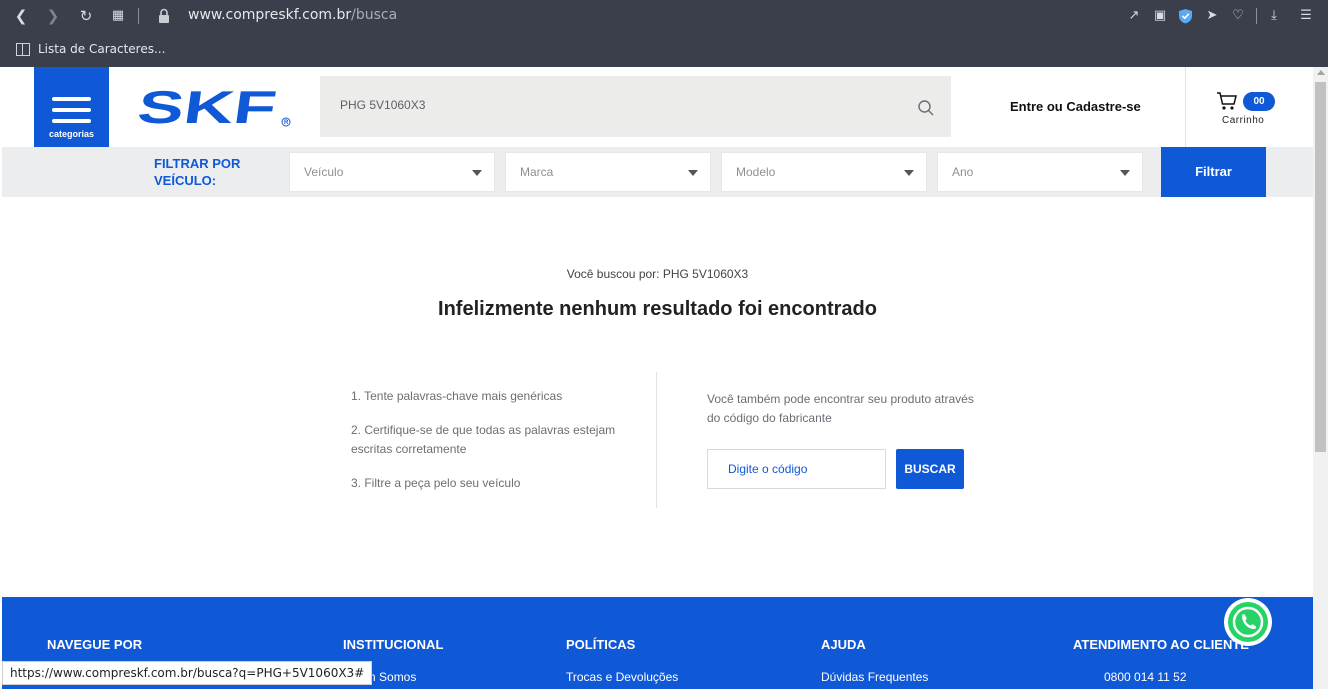 The height and width of the screenshot is (689, 1328). Describe the element at coordinates (86, 16) in the screenshot. I see `reload-icon: ↻` at that location.